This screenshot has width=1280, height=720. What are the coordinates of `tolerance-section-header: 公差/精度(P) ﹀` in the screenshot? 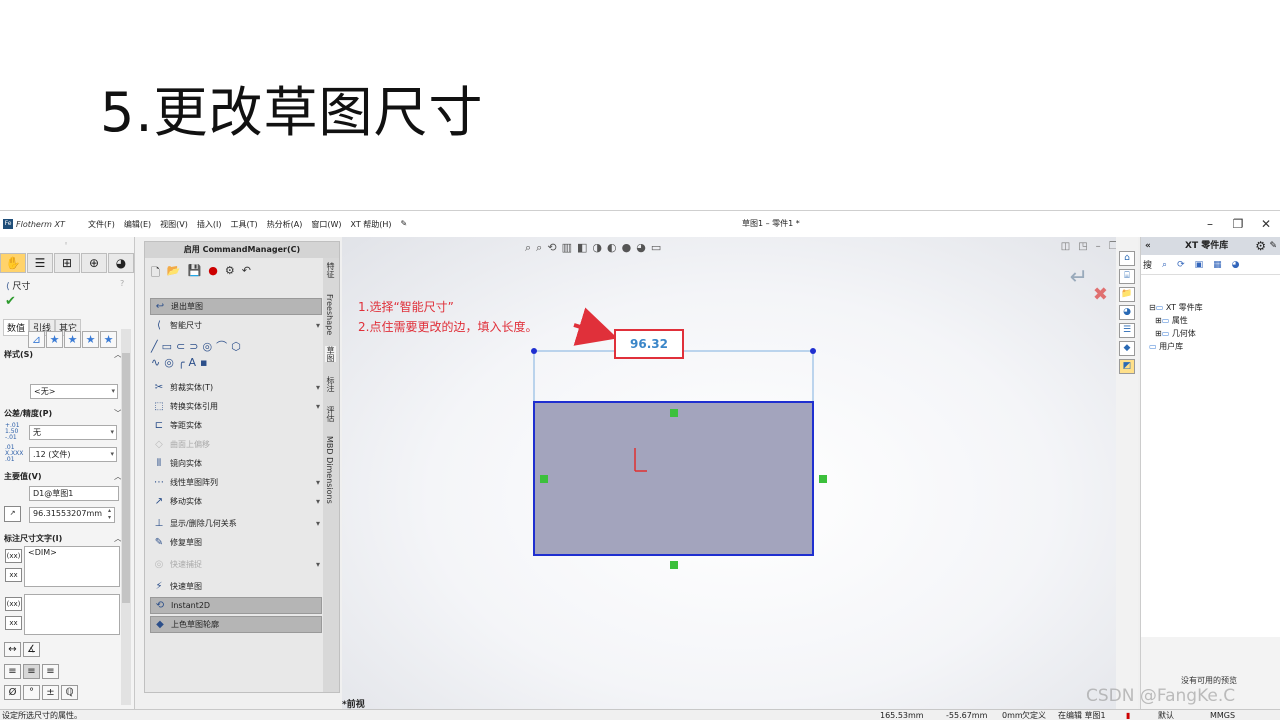 It's located at (63, 413).